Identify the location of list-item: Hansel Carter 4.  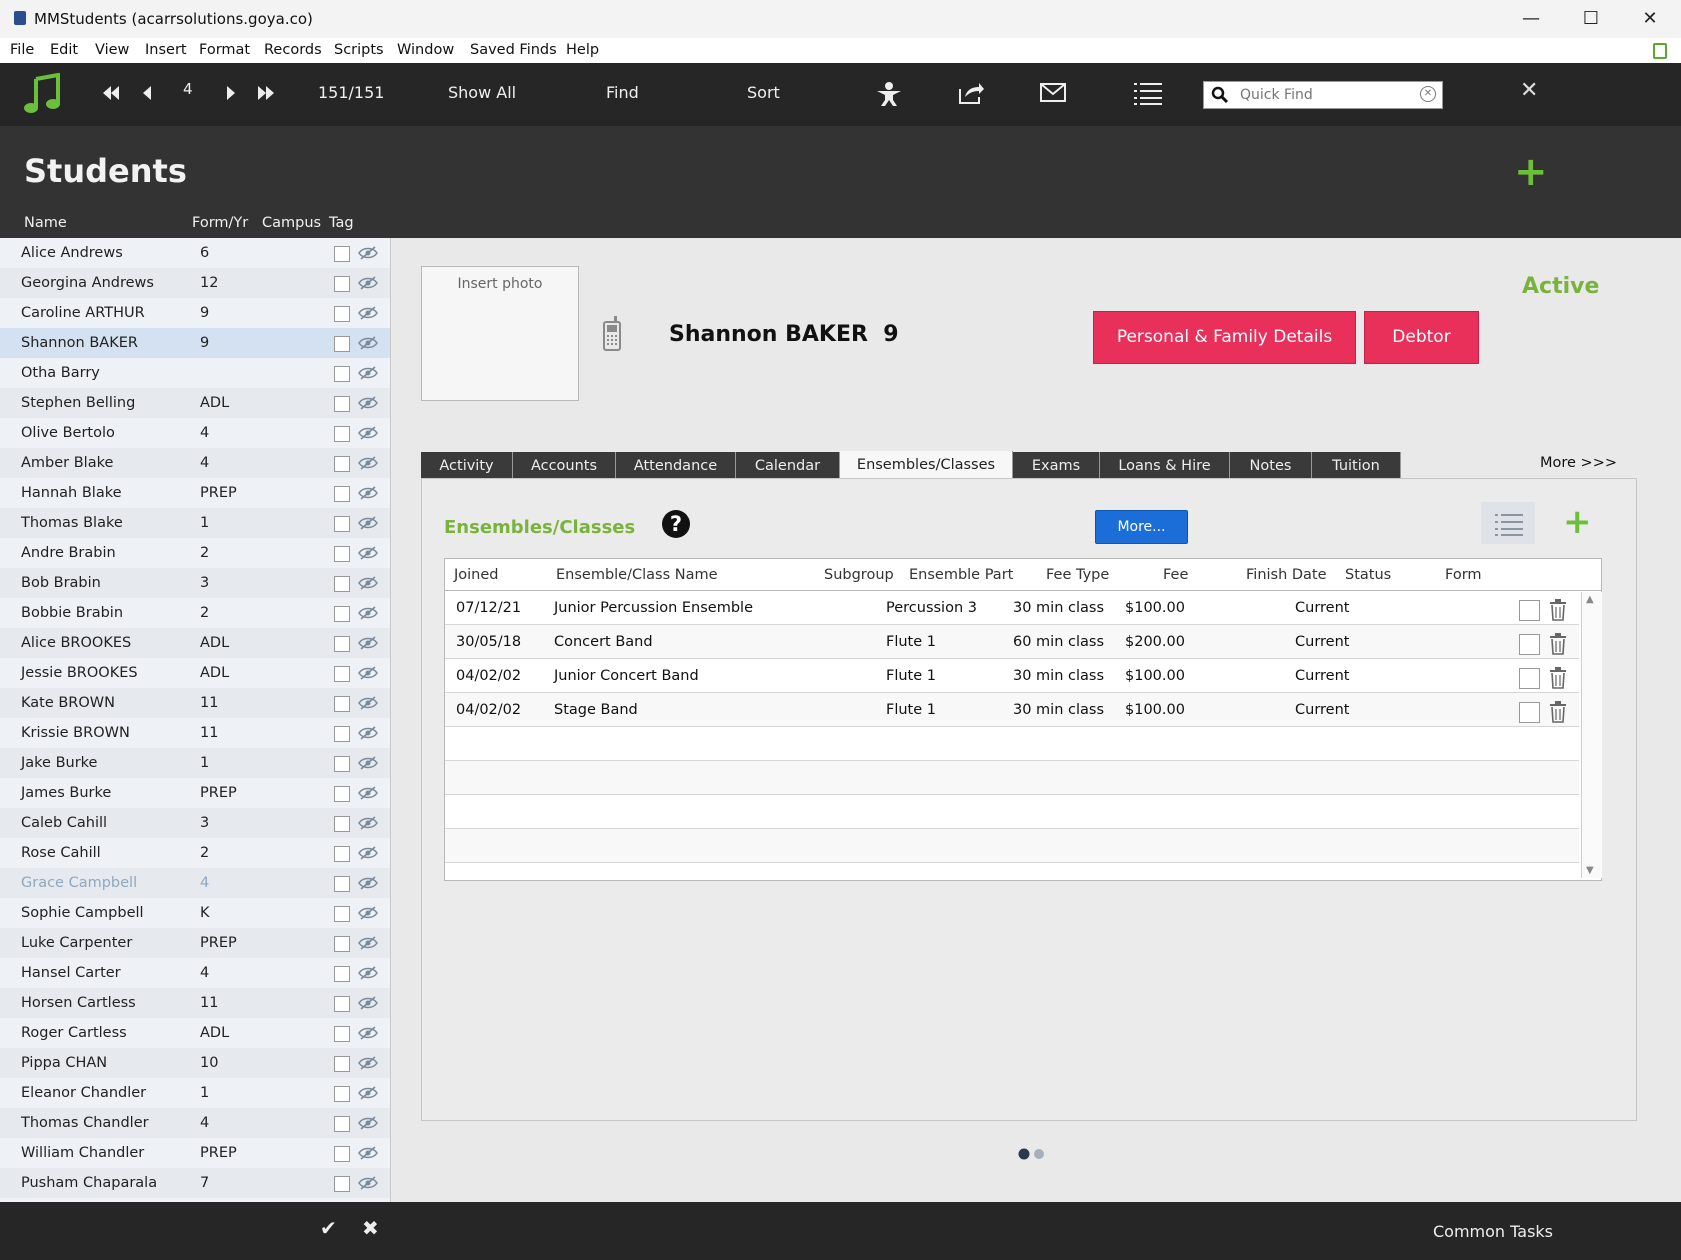
(195, 973).